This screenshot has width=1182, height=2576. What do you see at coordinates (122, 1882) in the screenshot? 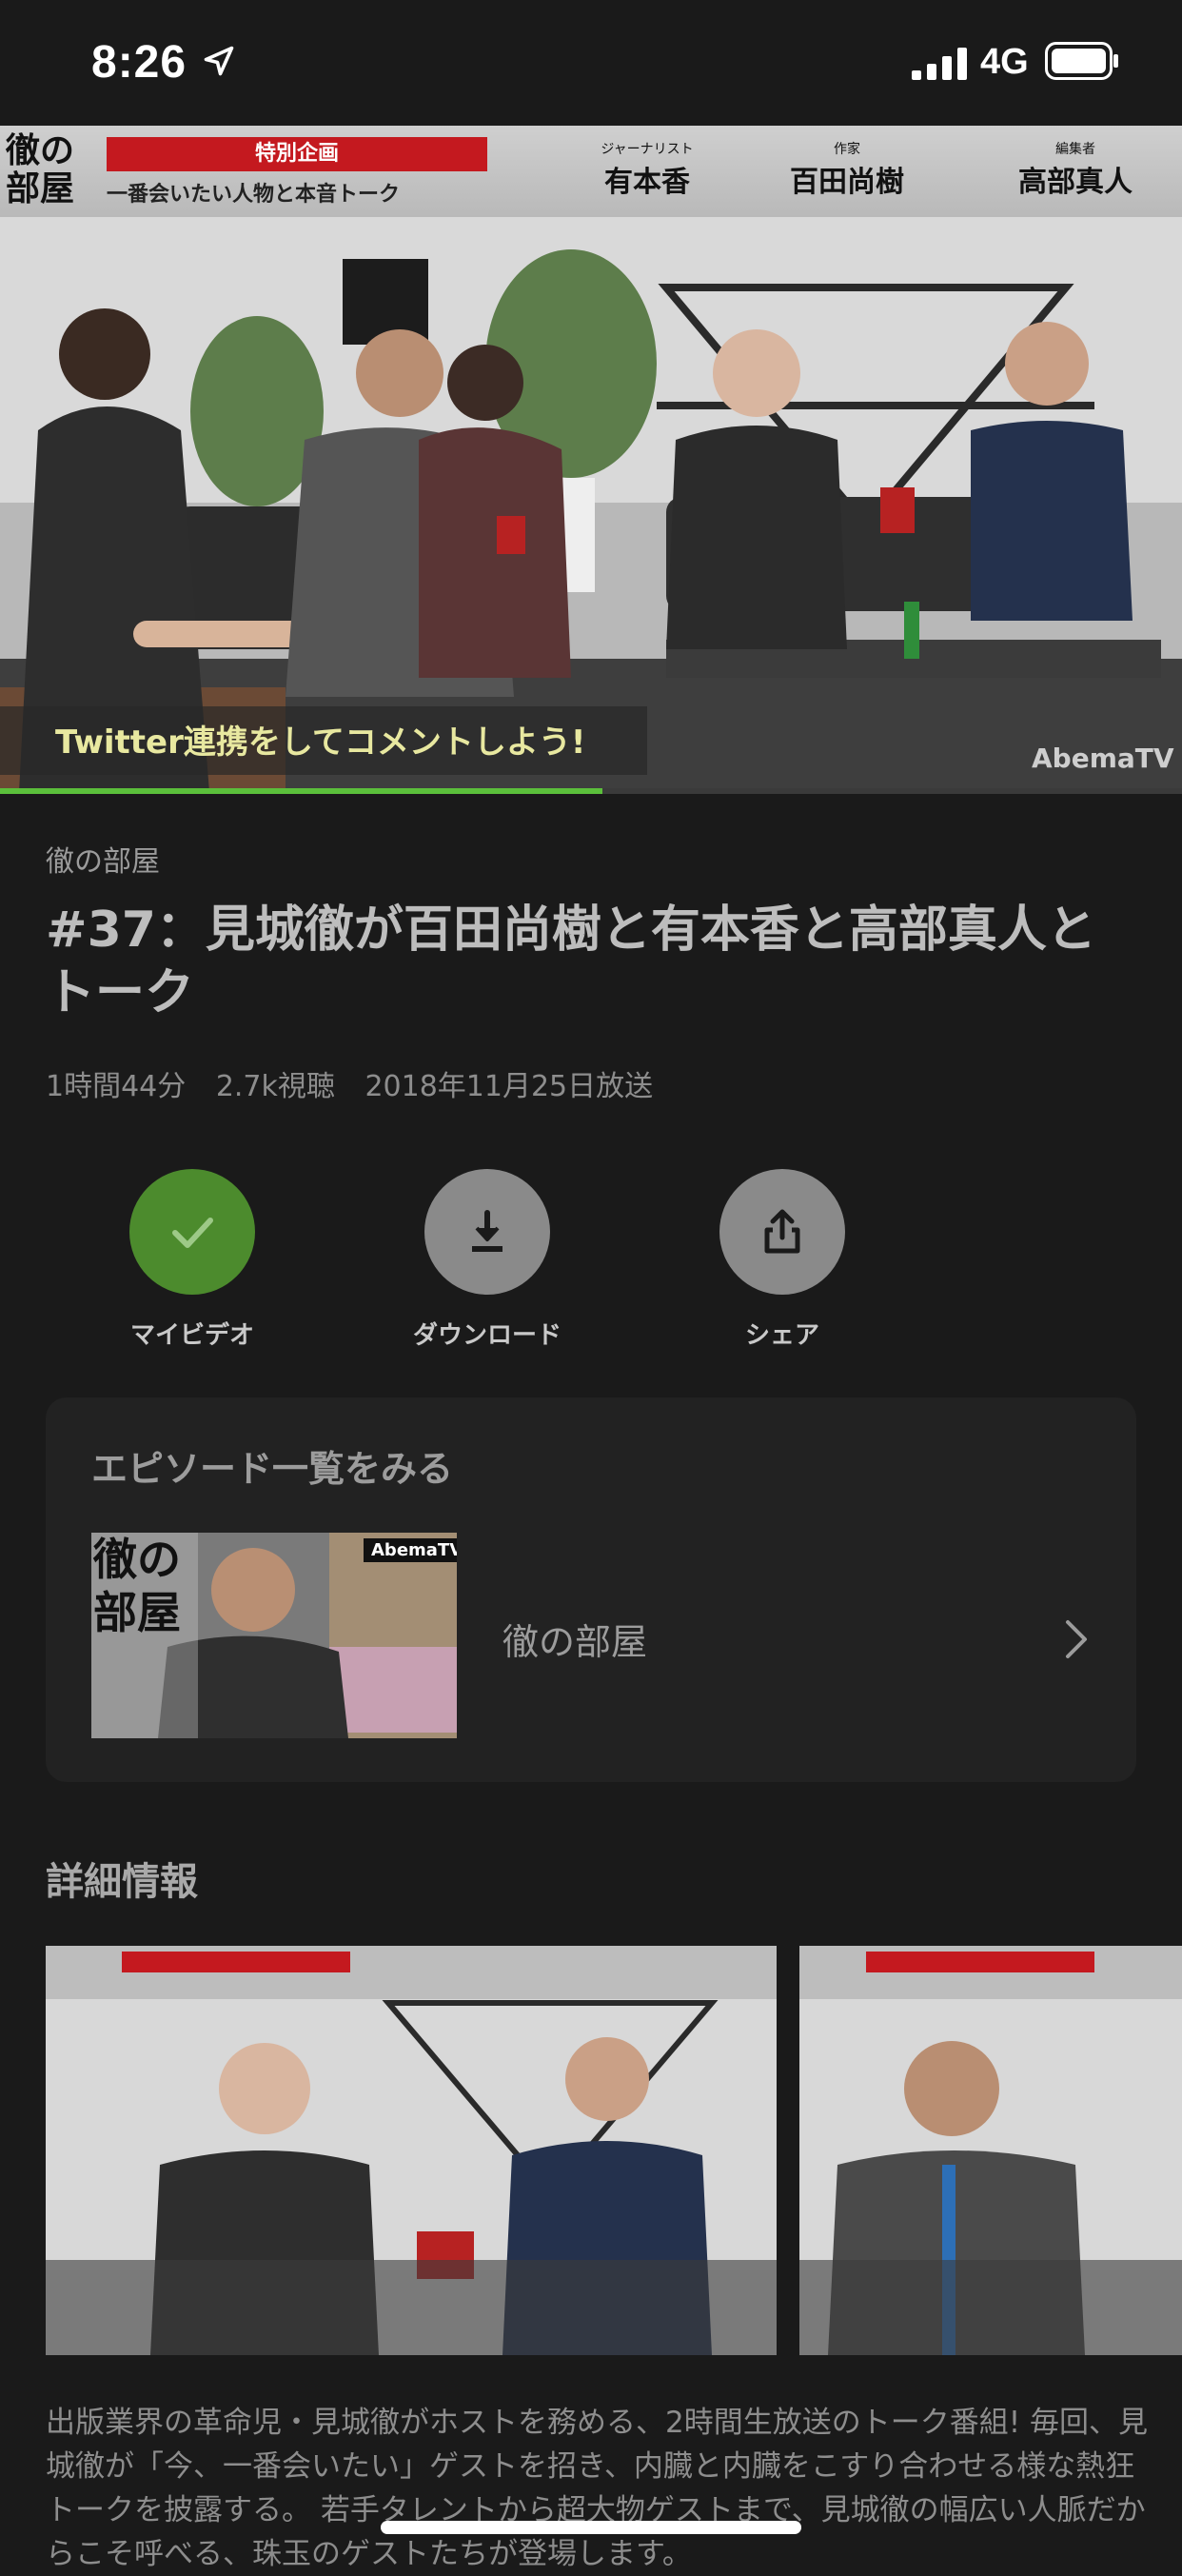
I see `detail-heading: 詳細情報` at bounding box center [122, 1882].